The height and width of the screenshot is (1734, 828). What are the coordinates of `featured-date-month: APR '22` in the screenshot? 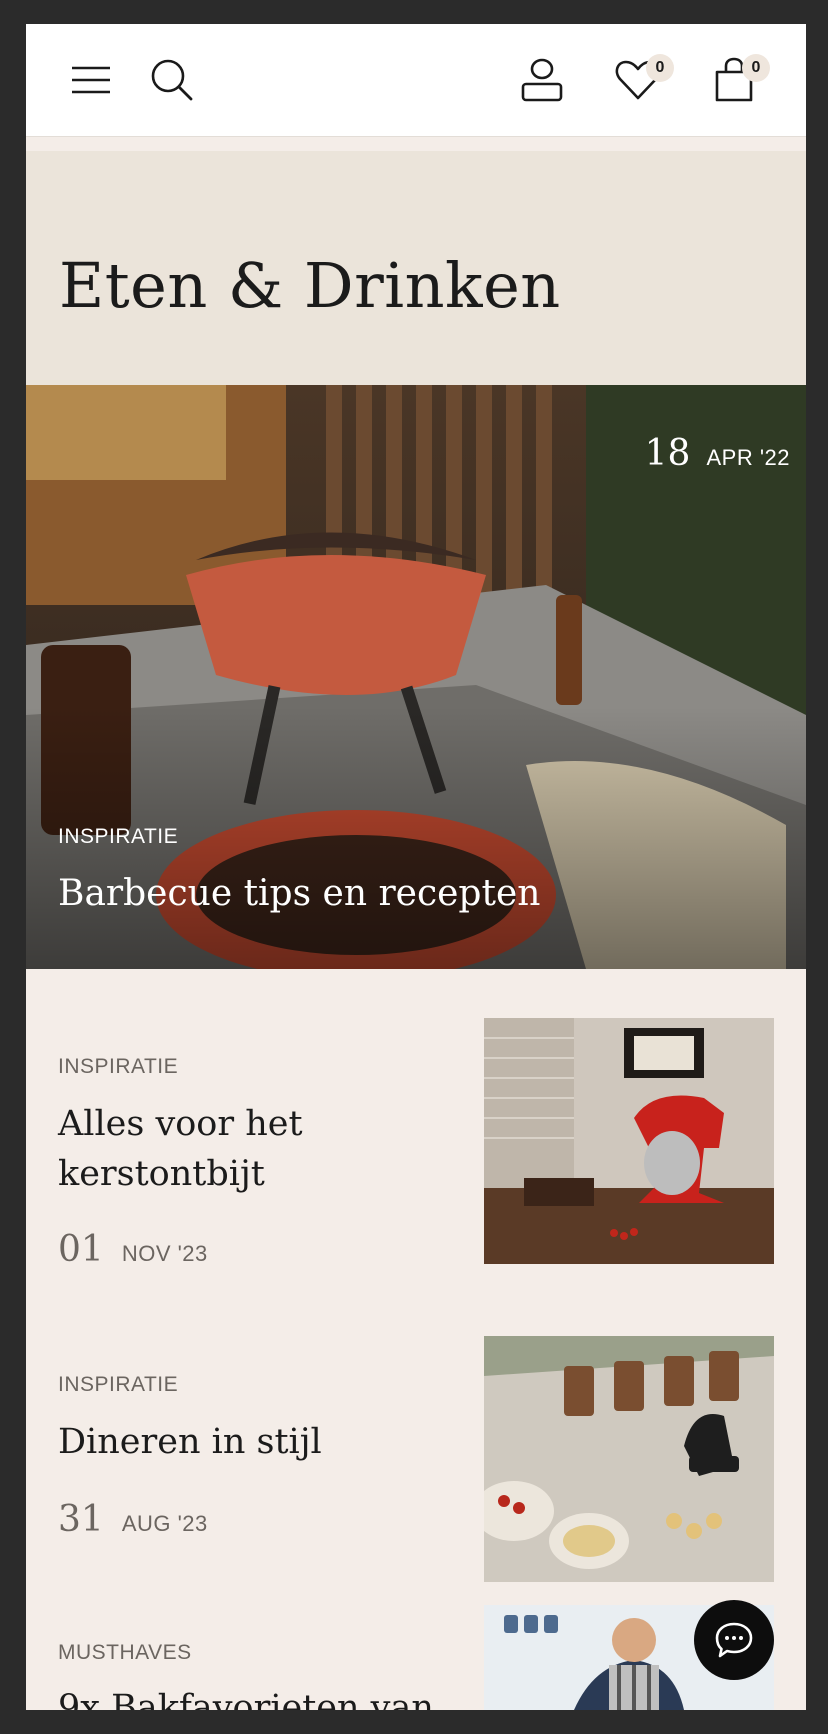 It's located at (748, 457).